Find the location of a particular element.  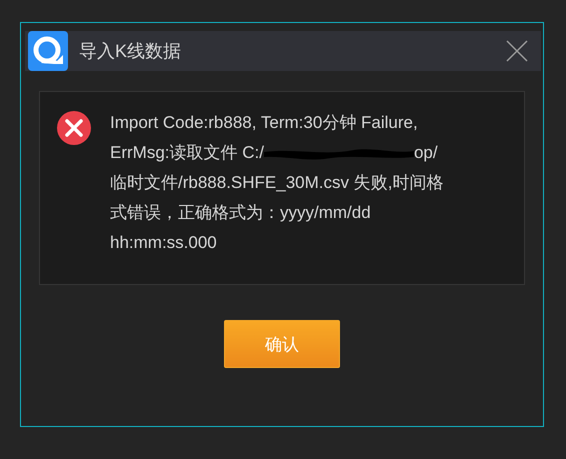

message-line: 式错误，正确格式为：yyyy/mm/dd is located at coordinates (241, 213).